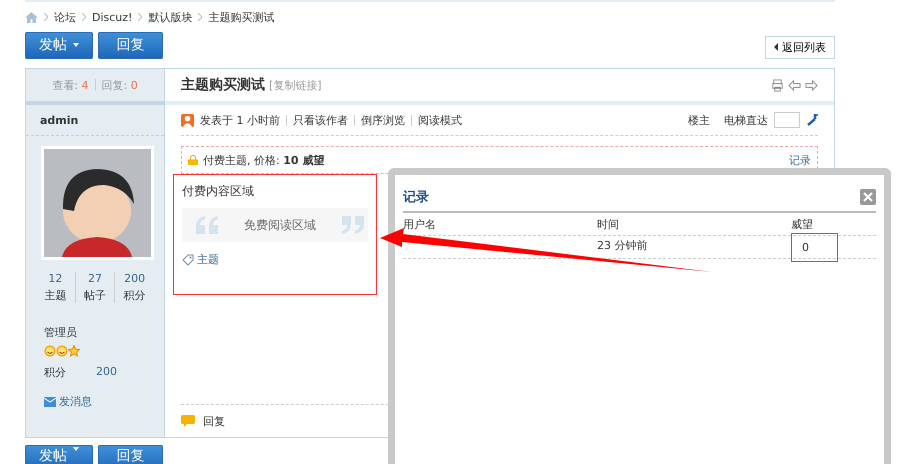 The height and width of the screenshot is (464, 910). I want to click on dialog-title: 记录, so click(416, 197).